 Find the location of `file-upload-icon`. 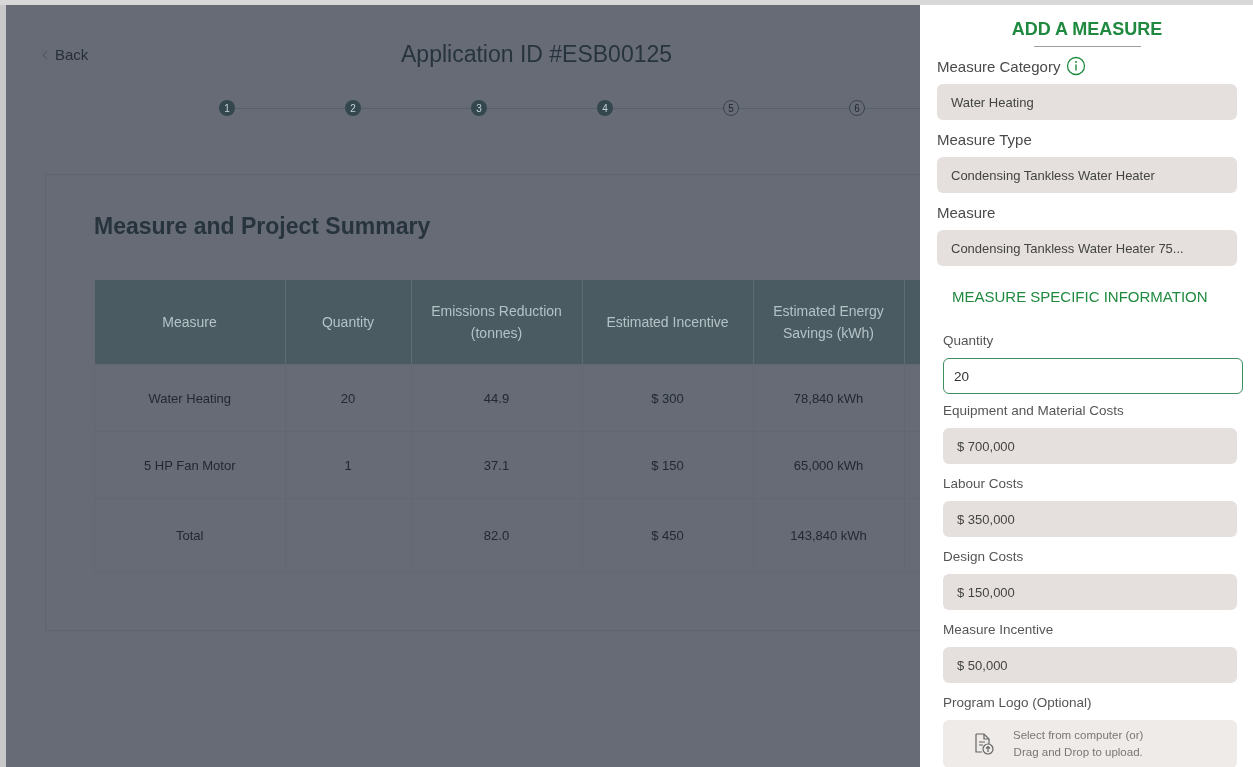

file-upload-icon is located at coordinates (984, 744).